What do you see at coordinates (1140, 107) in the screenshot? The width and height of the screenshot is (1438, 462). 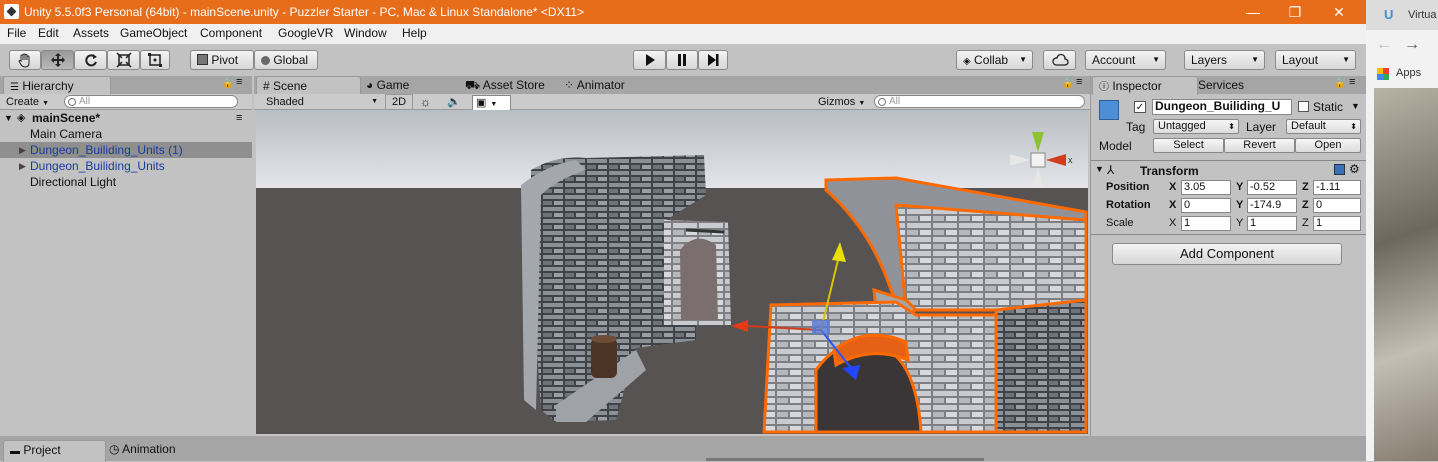 I see `active-checkbox: ✓` at bounding box center [1140, 107].